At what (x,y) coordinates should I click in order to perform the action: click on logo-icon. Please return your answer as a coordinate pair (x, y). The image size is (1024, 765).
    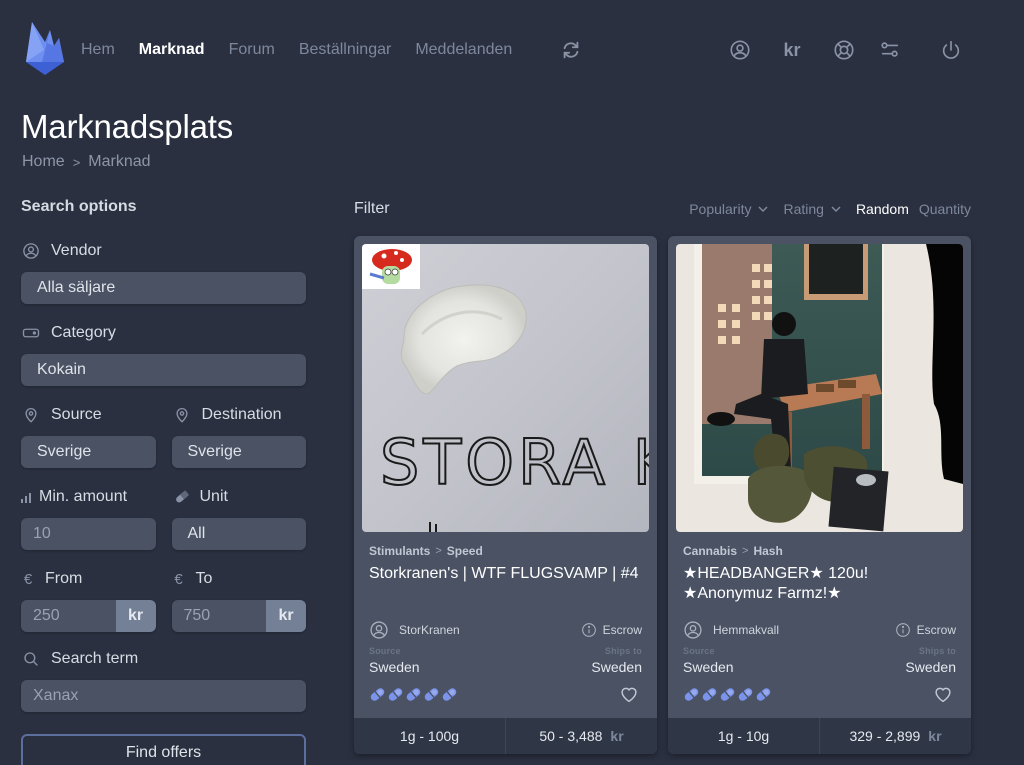
    Looking at the image, I should click on (45, 47).